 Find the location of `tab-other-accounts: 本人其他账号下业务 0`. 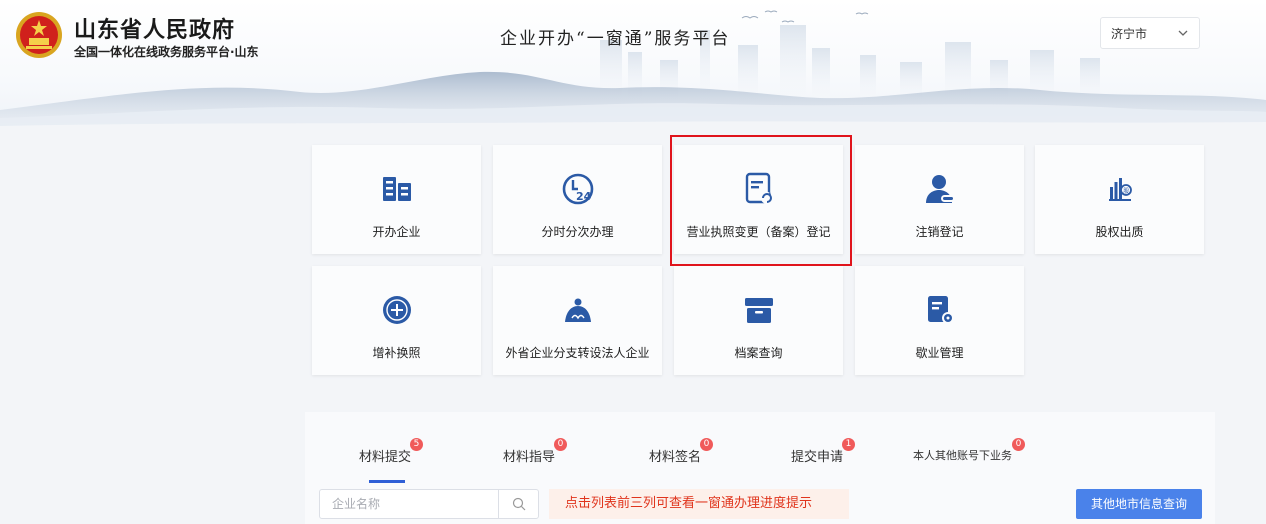

tab-other-accounts: 本人其他账号下业务 0 is located at coordinates (969, 450).